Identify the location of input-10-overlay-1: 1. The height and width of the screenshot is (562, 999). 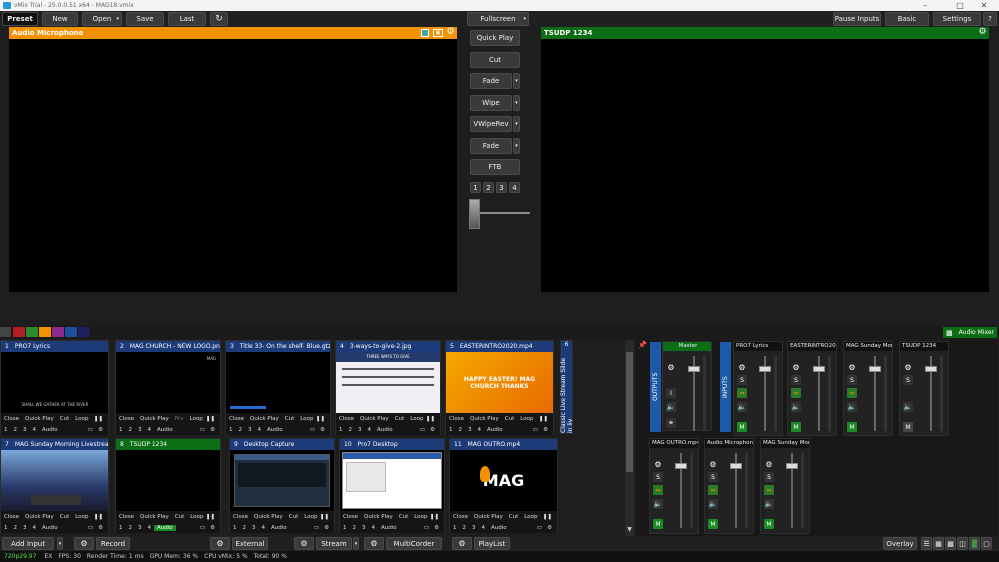
(345, 528).